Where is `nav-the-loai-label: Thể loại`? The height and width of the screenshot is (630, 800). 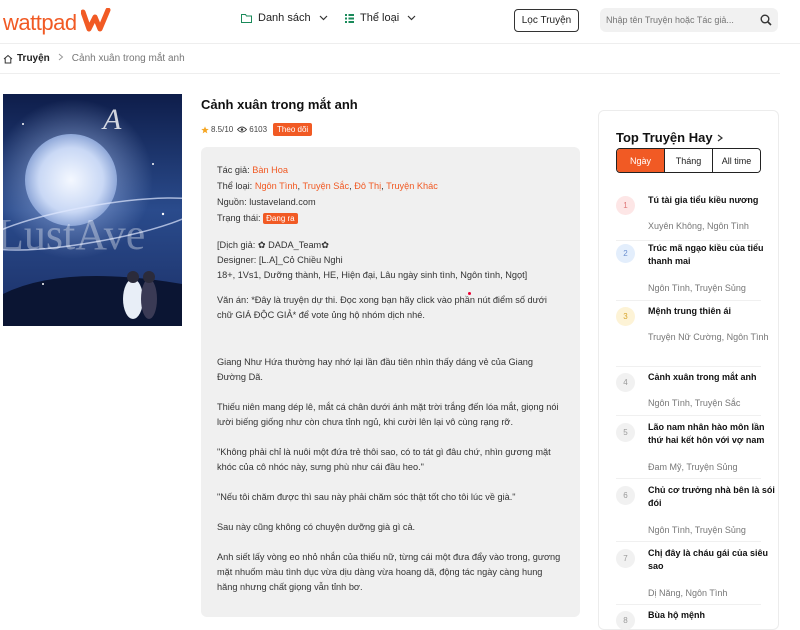 nav-the-loai-label: Thể loại is located at coordinates (380, 18).